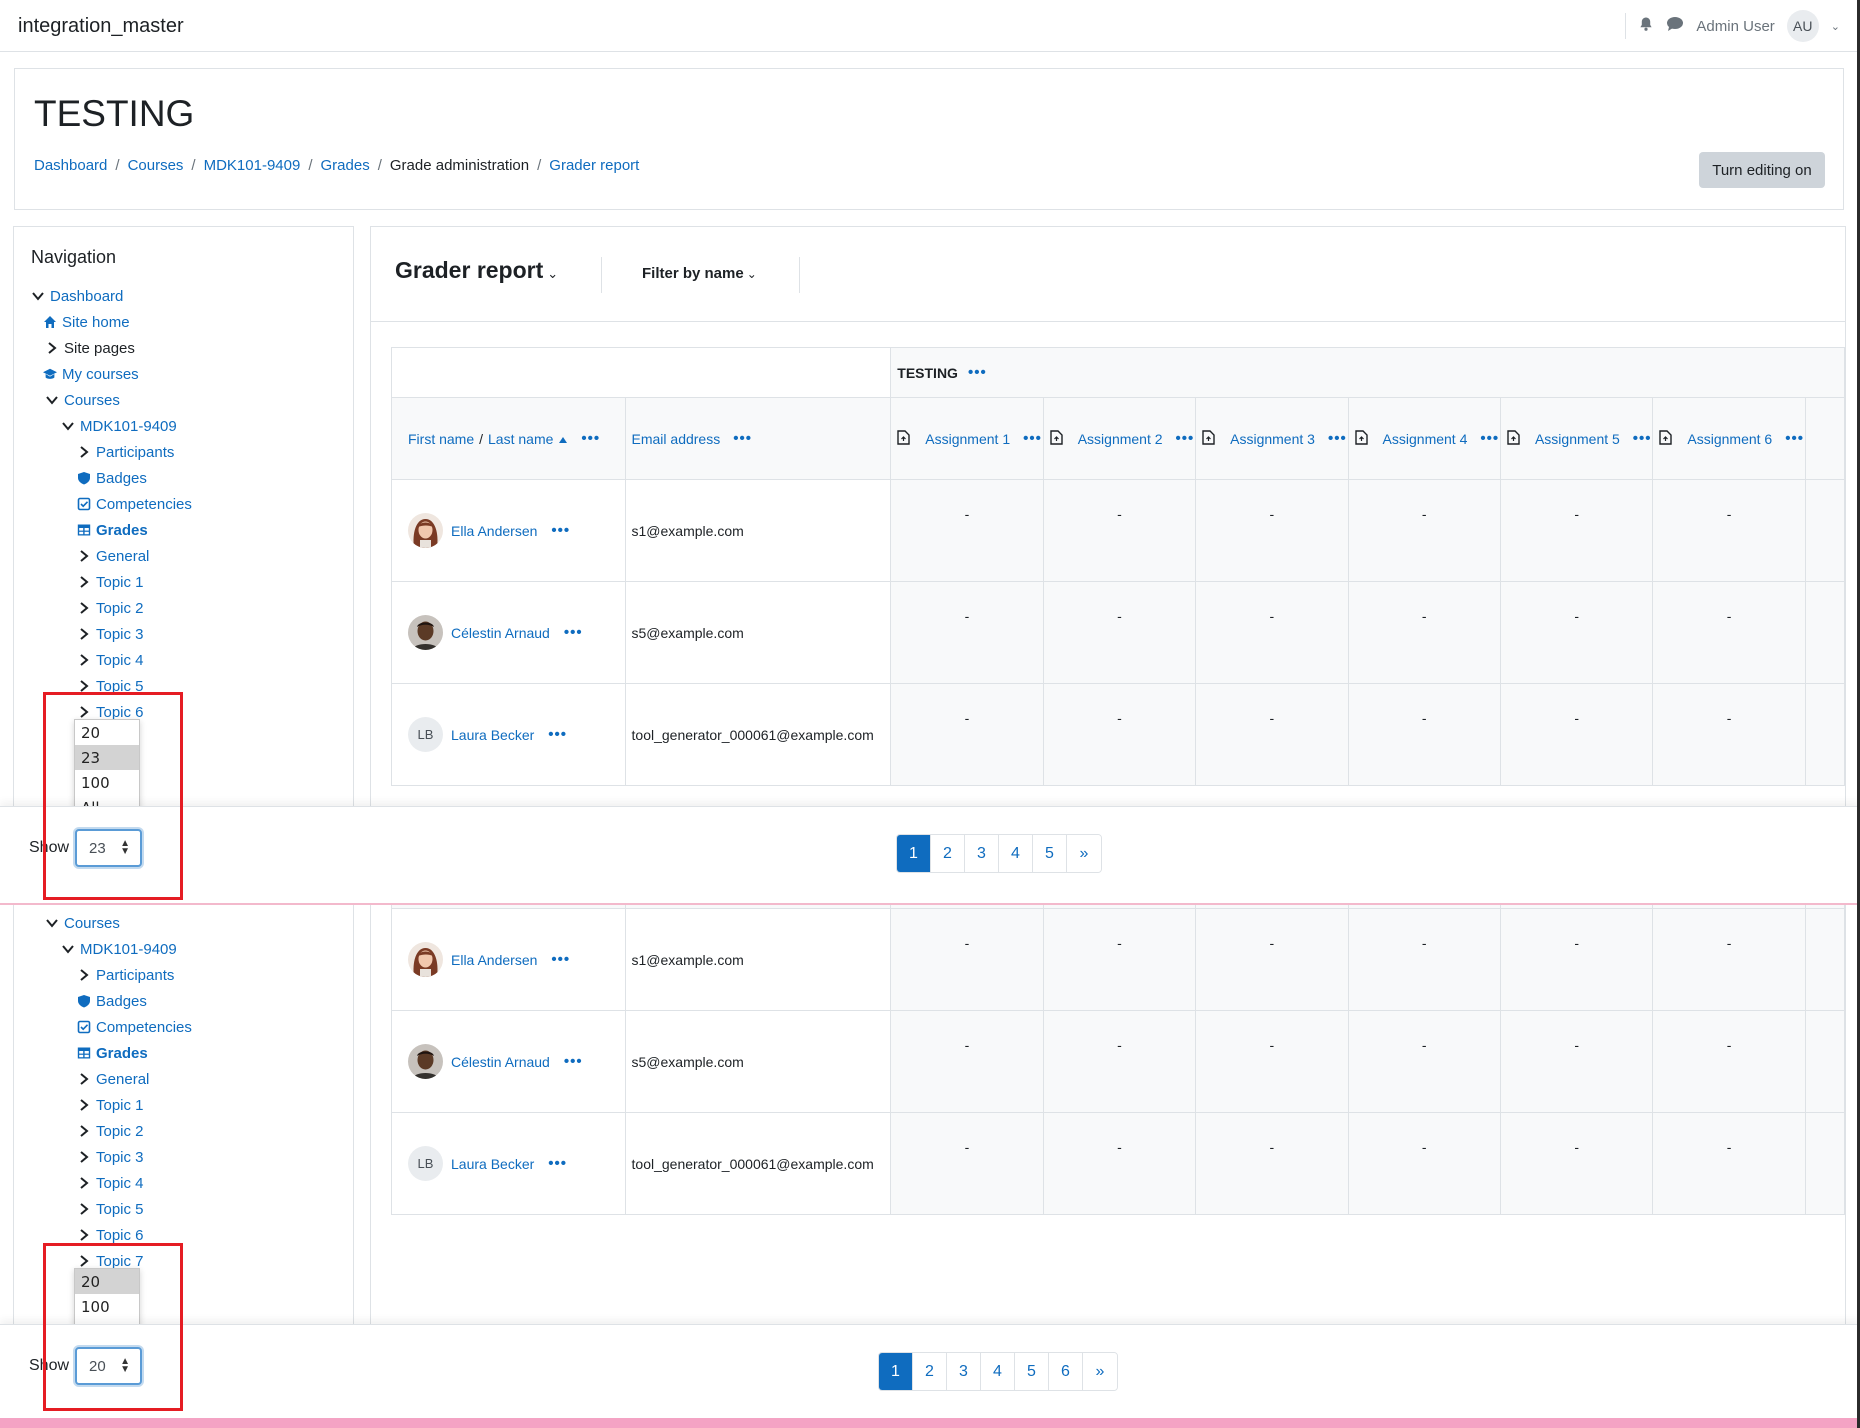 The width and height of the screenshot is (1860, 1428). I want to click on nav-item-label: Topic 7, so click(120, 1261).